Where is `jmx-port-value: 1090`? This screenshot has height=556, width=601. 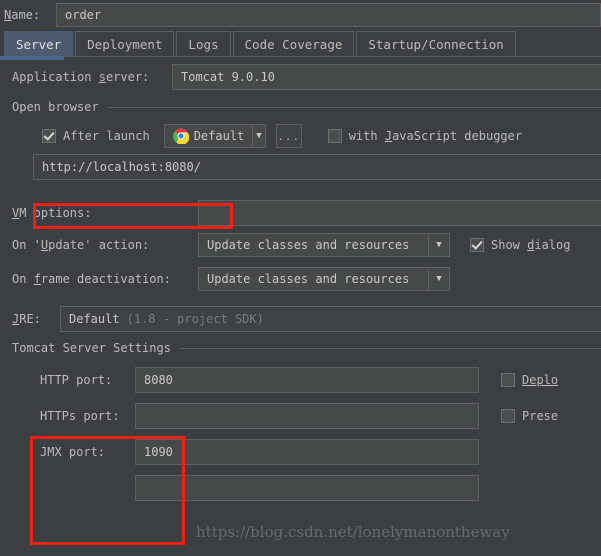 jmx-port-value: 1090 is located at coordinates (158, 452).